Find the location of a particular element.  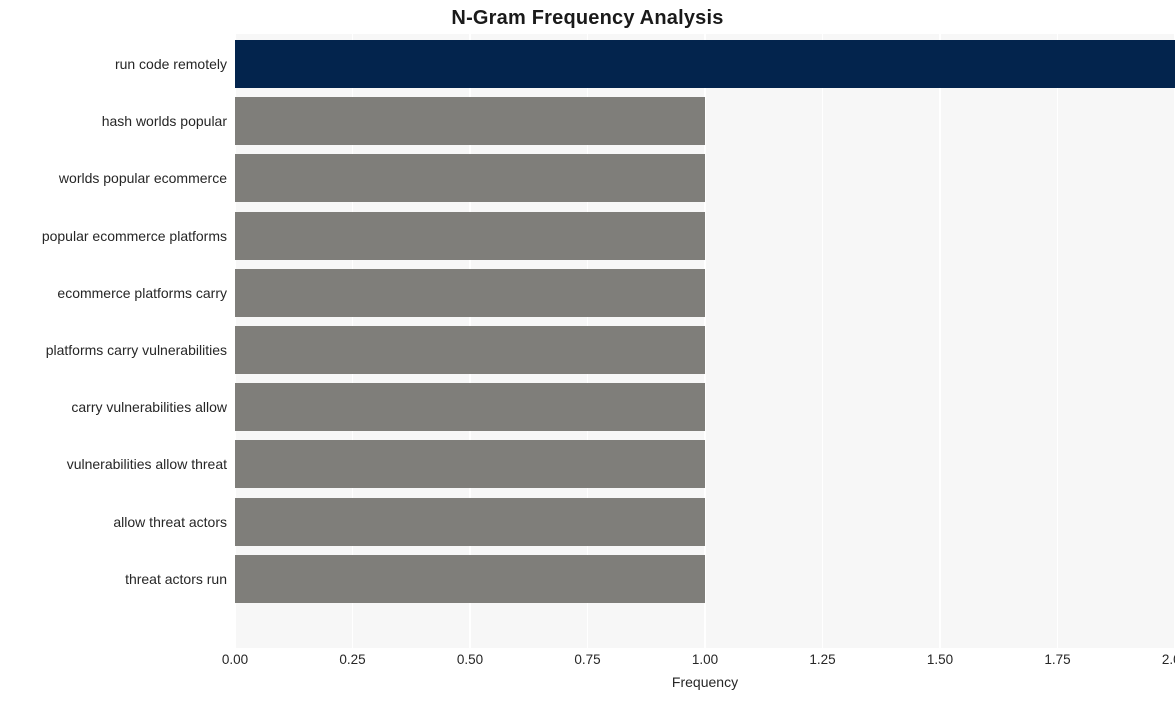

x-tick-label: 0.75 is located at coordinates (587, 659).